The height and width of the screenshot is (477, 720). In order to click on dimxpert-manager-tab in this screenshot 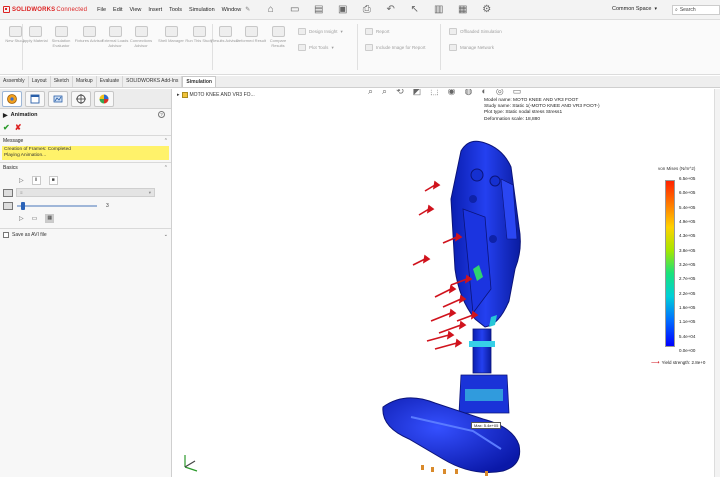, I will do `click(81, 98)`.